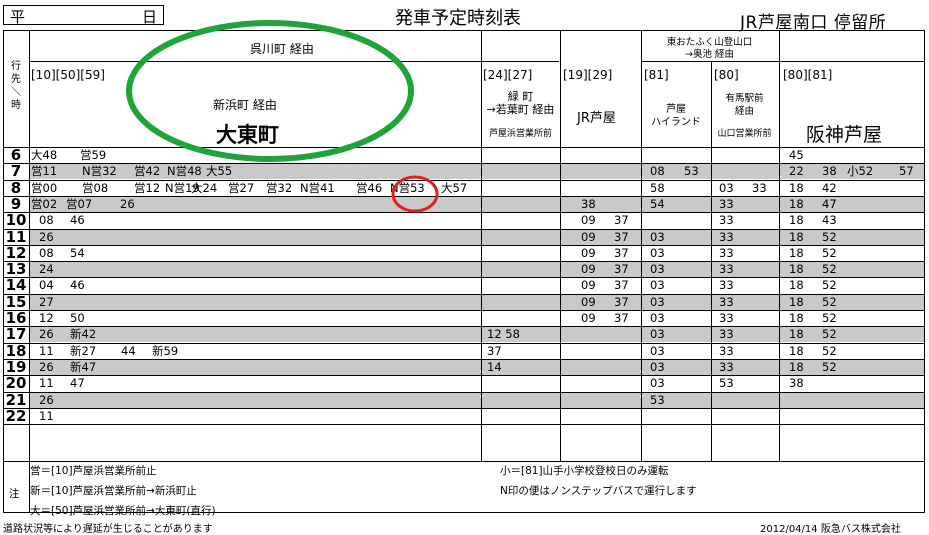 This screenshot has height=535, width=929. Describe the element at coordinates (270, 91) in the screenshot. I see `green-ellipse-annotation` at that location.